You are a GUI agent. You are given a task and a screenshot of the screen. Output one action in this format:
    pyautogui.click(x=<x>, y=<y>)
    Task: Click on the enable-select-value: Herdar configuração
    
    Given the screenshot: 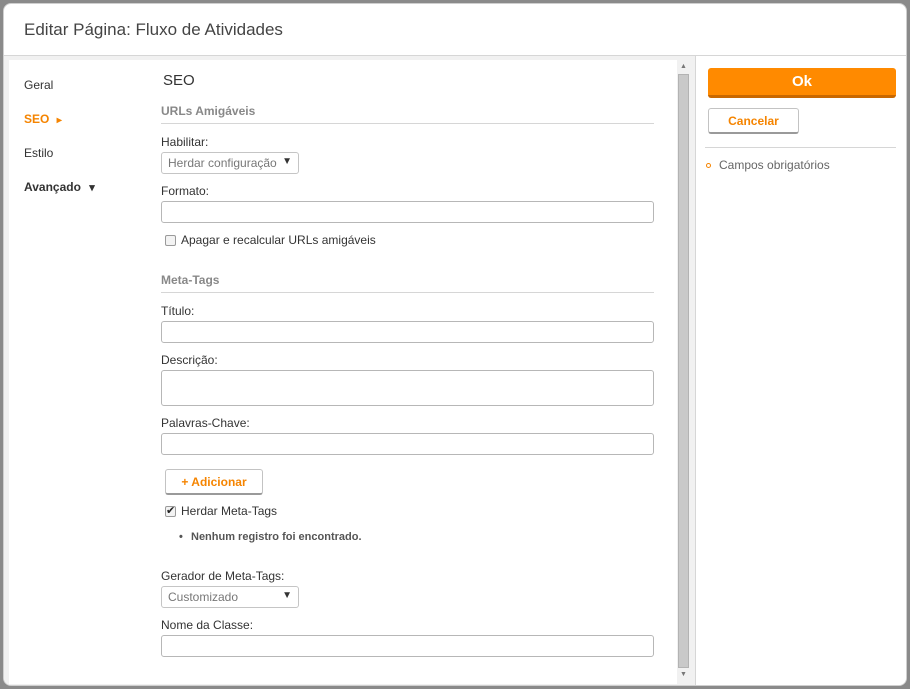 What is the action you would take?
    pyautogui.click(x=222, y=163)
    